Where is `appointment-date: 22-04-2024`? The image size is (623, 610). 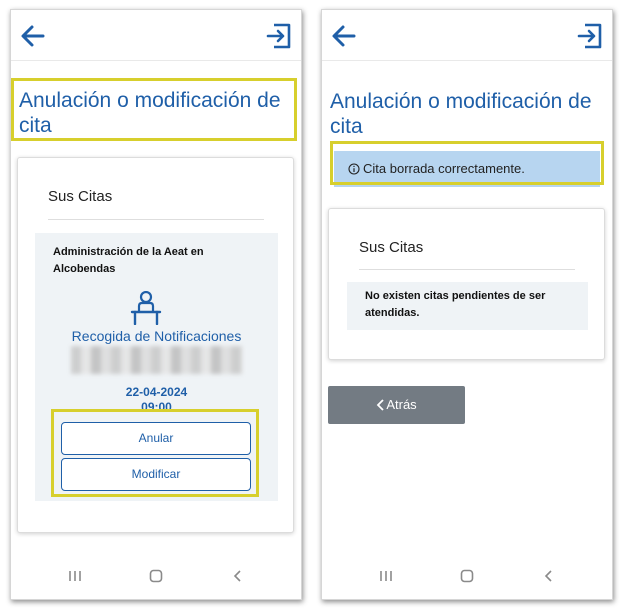 appointment-date: 22-04-2024 is located at coordinates (156, 392).